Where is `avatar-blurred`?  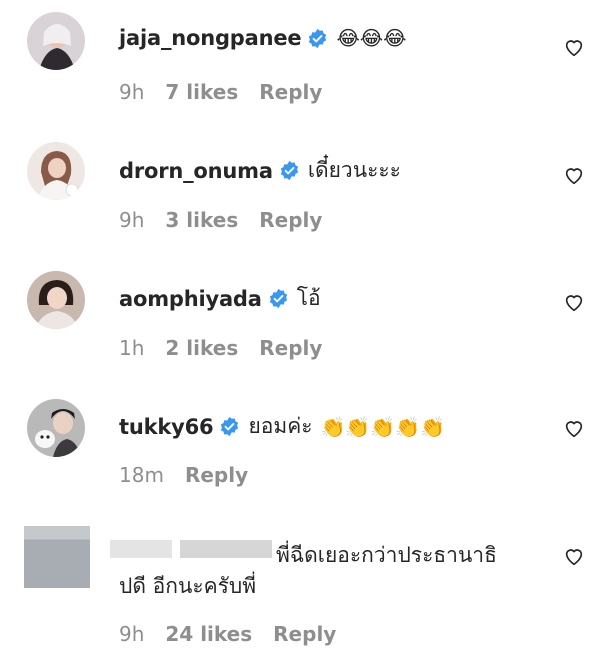
avatar-blurred is located at coordinates (57, 557).